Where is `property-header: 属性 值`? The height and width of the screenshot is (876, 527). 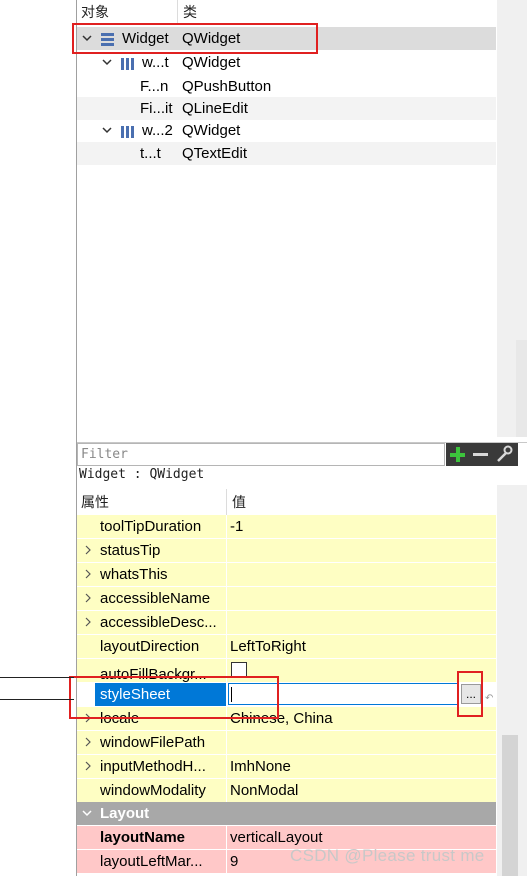 property-header: 属性 值 is located at coordinates (286, 502).